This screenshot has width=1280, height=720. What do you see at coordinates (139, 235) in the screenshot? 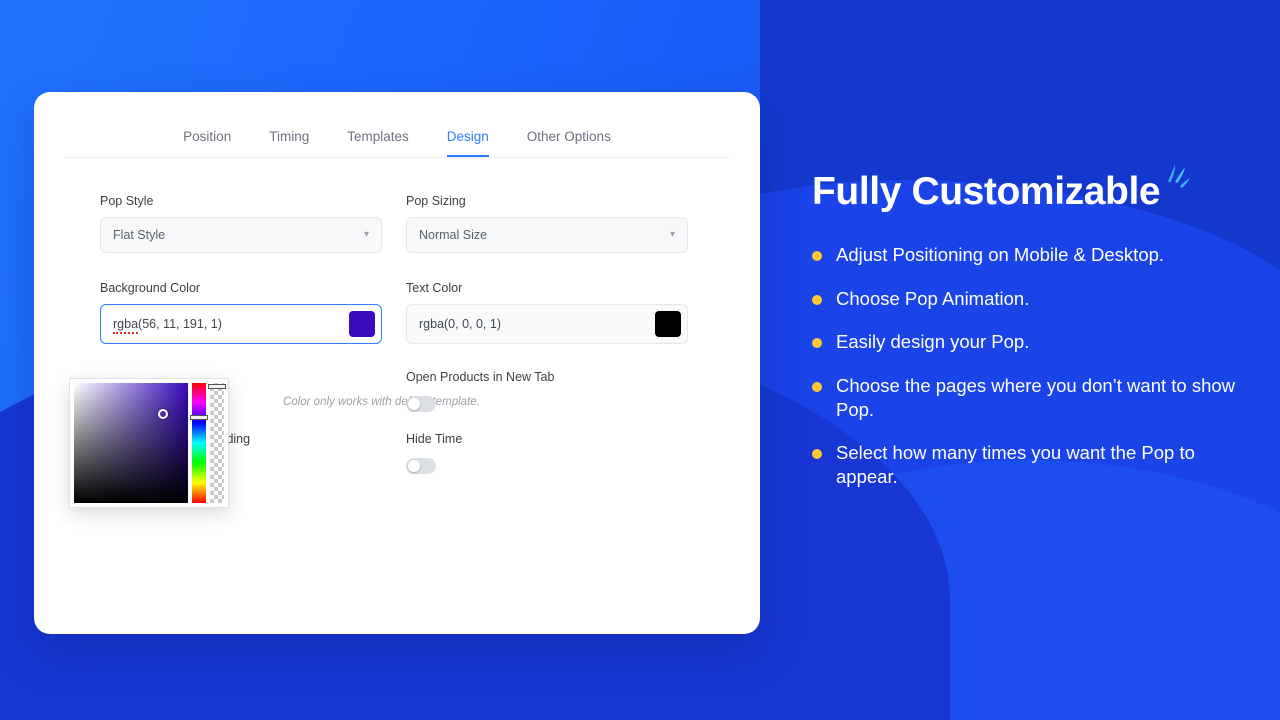
I see `pop-style-value: Flat Style` at bounding box center [139, 235].